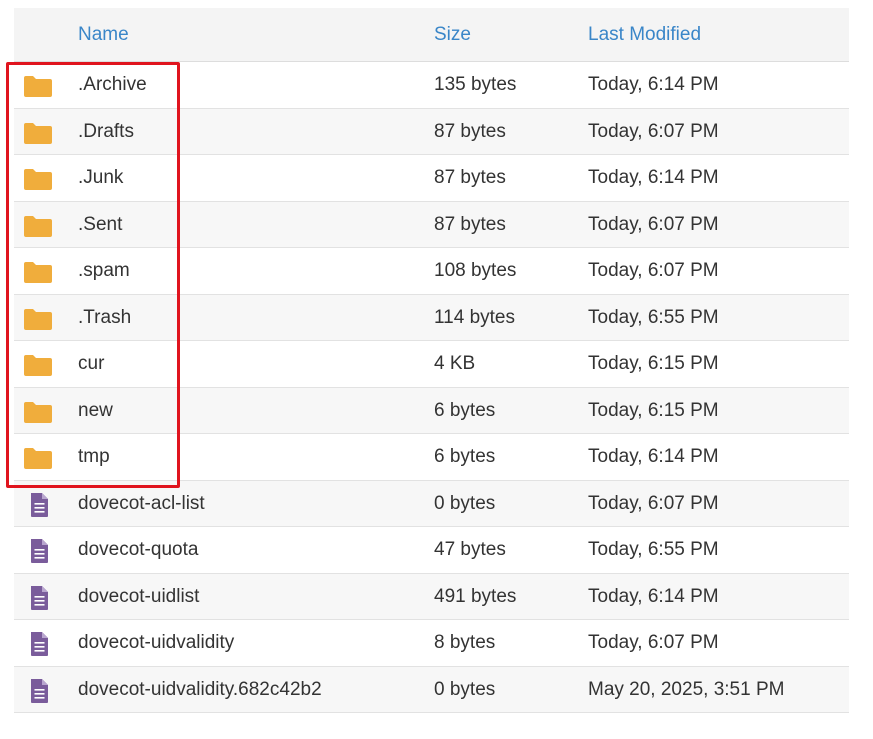  Describe the element at coordinates (431, 410) in the screenshot. I see `table-row: new 6 bytes Today, 6:15 PM` at that location.